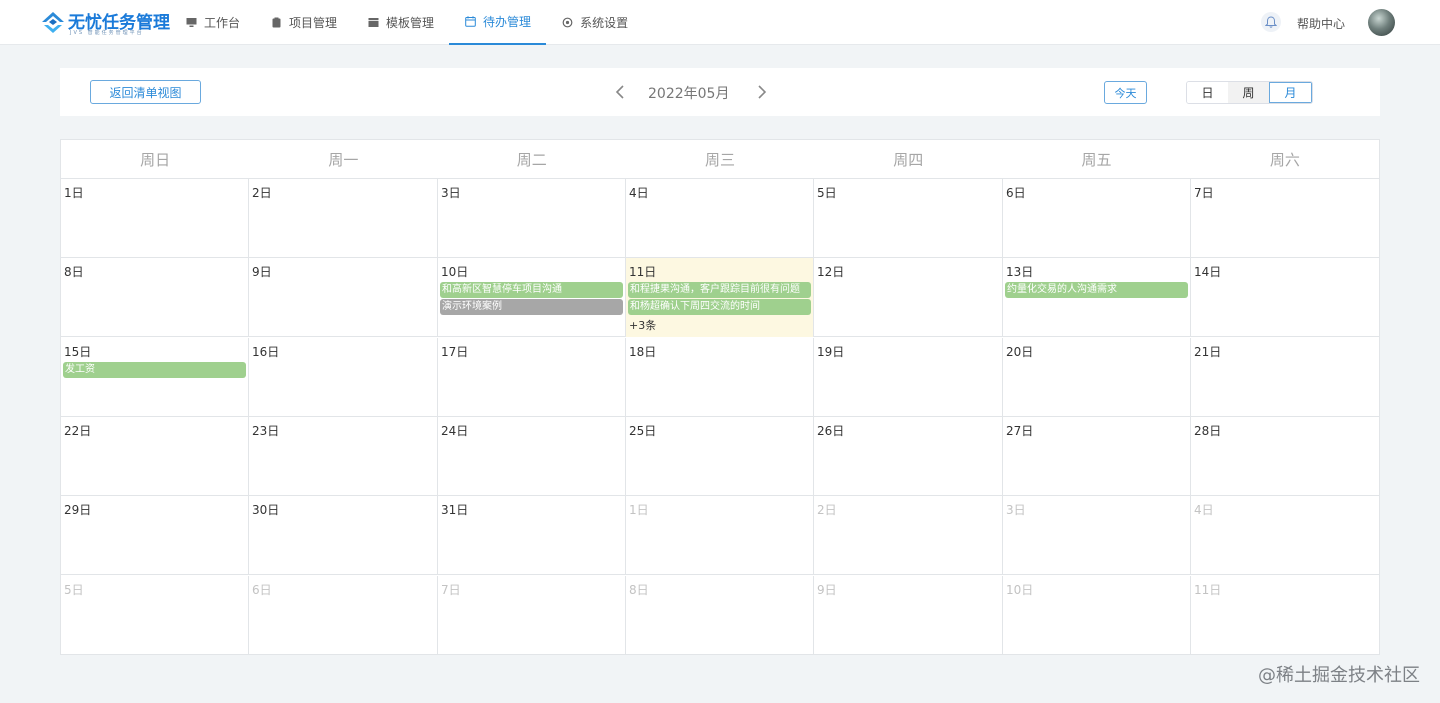  I want to click on calendar-week-row: 1日 2日 3日 4日 5日 6日 7日, so click(720, 218).